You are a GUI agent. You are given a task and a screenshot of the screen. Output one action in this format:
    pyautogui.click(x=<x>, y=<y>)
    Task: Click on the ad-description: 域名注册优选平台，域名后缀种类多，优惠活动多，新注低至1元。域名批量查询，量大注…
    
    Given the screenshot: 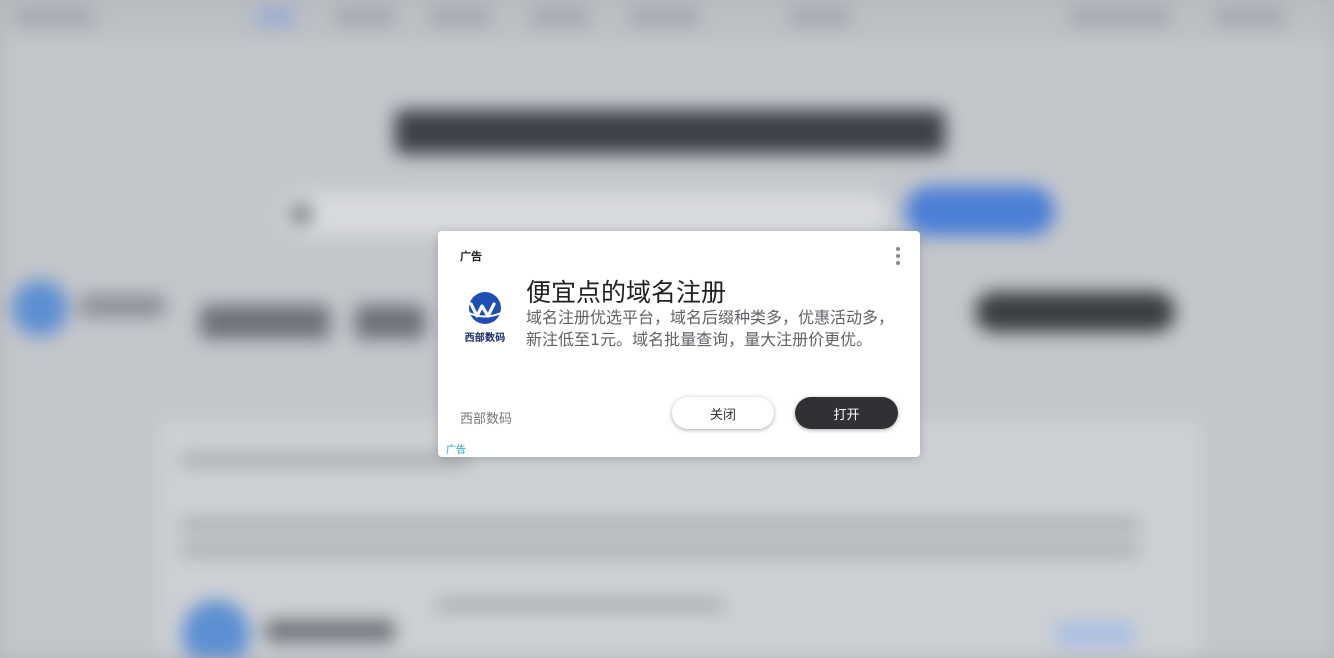 What is the action you would take?
    pyautogui.click(x=710, y=328)
    